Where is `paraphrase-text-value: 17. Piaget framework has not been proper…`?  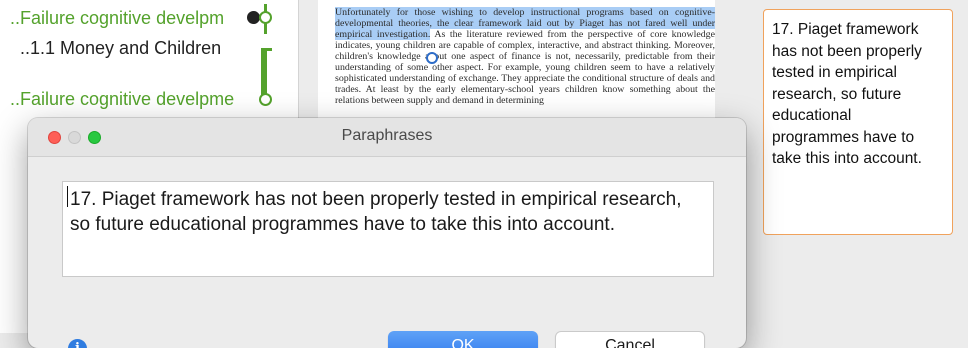 paraphrase-text-value: 17. Piaget framework has not been proper… is located at coordinates (376, 212).